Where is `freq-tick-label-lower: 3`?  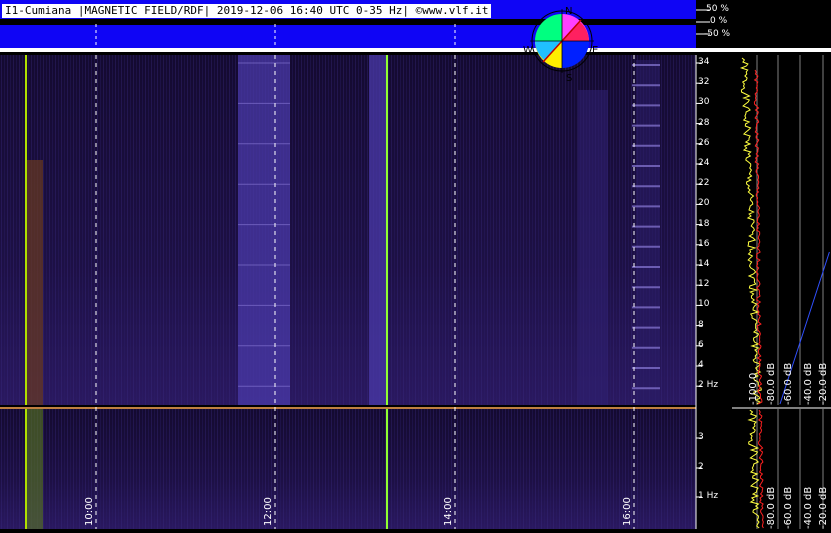
freq-tick-label-lower: 3 is located at coordinates (701, 437).